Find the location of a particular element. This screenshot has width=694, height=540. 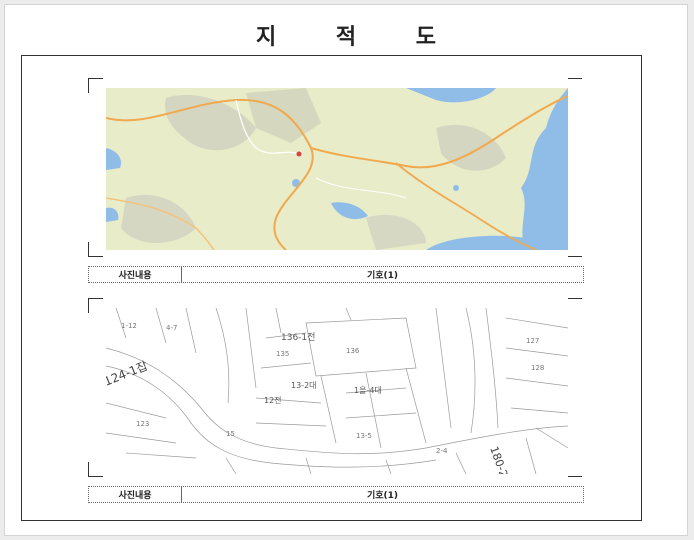

svg-text: 123 is located at coordinates (142, 424).